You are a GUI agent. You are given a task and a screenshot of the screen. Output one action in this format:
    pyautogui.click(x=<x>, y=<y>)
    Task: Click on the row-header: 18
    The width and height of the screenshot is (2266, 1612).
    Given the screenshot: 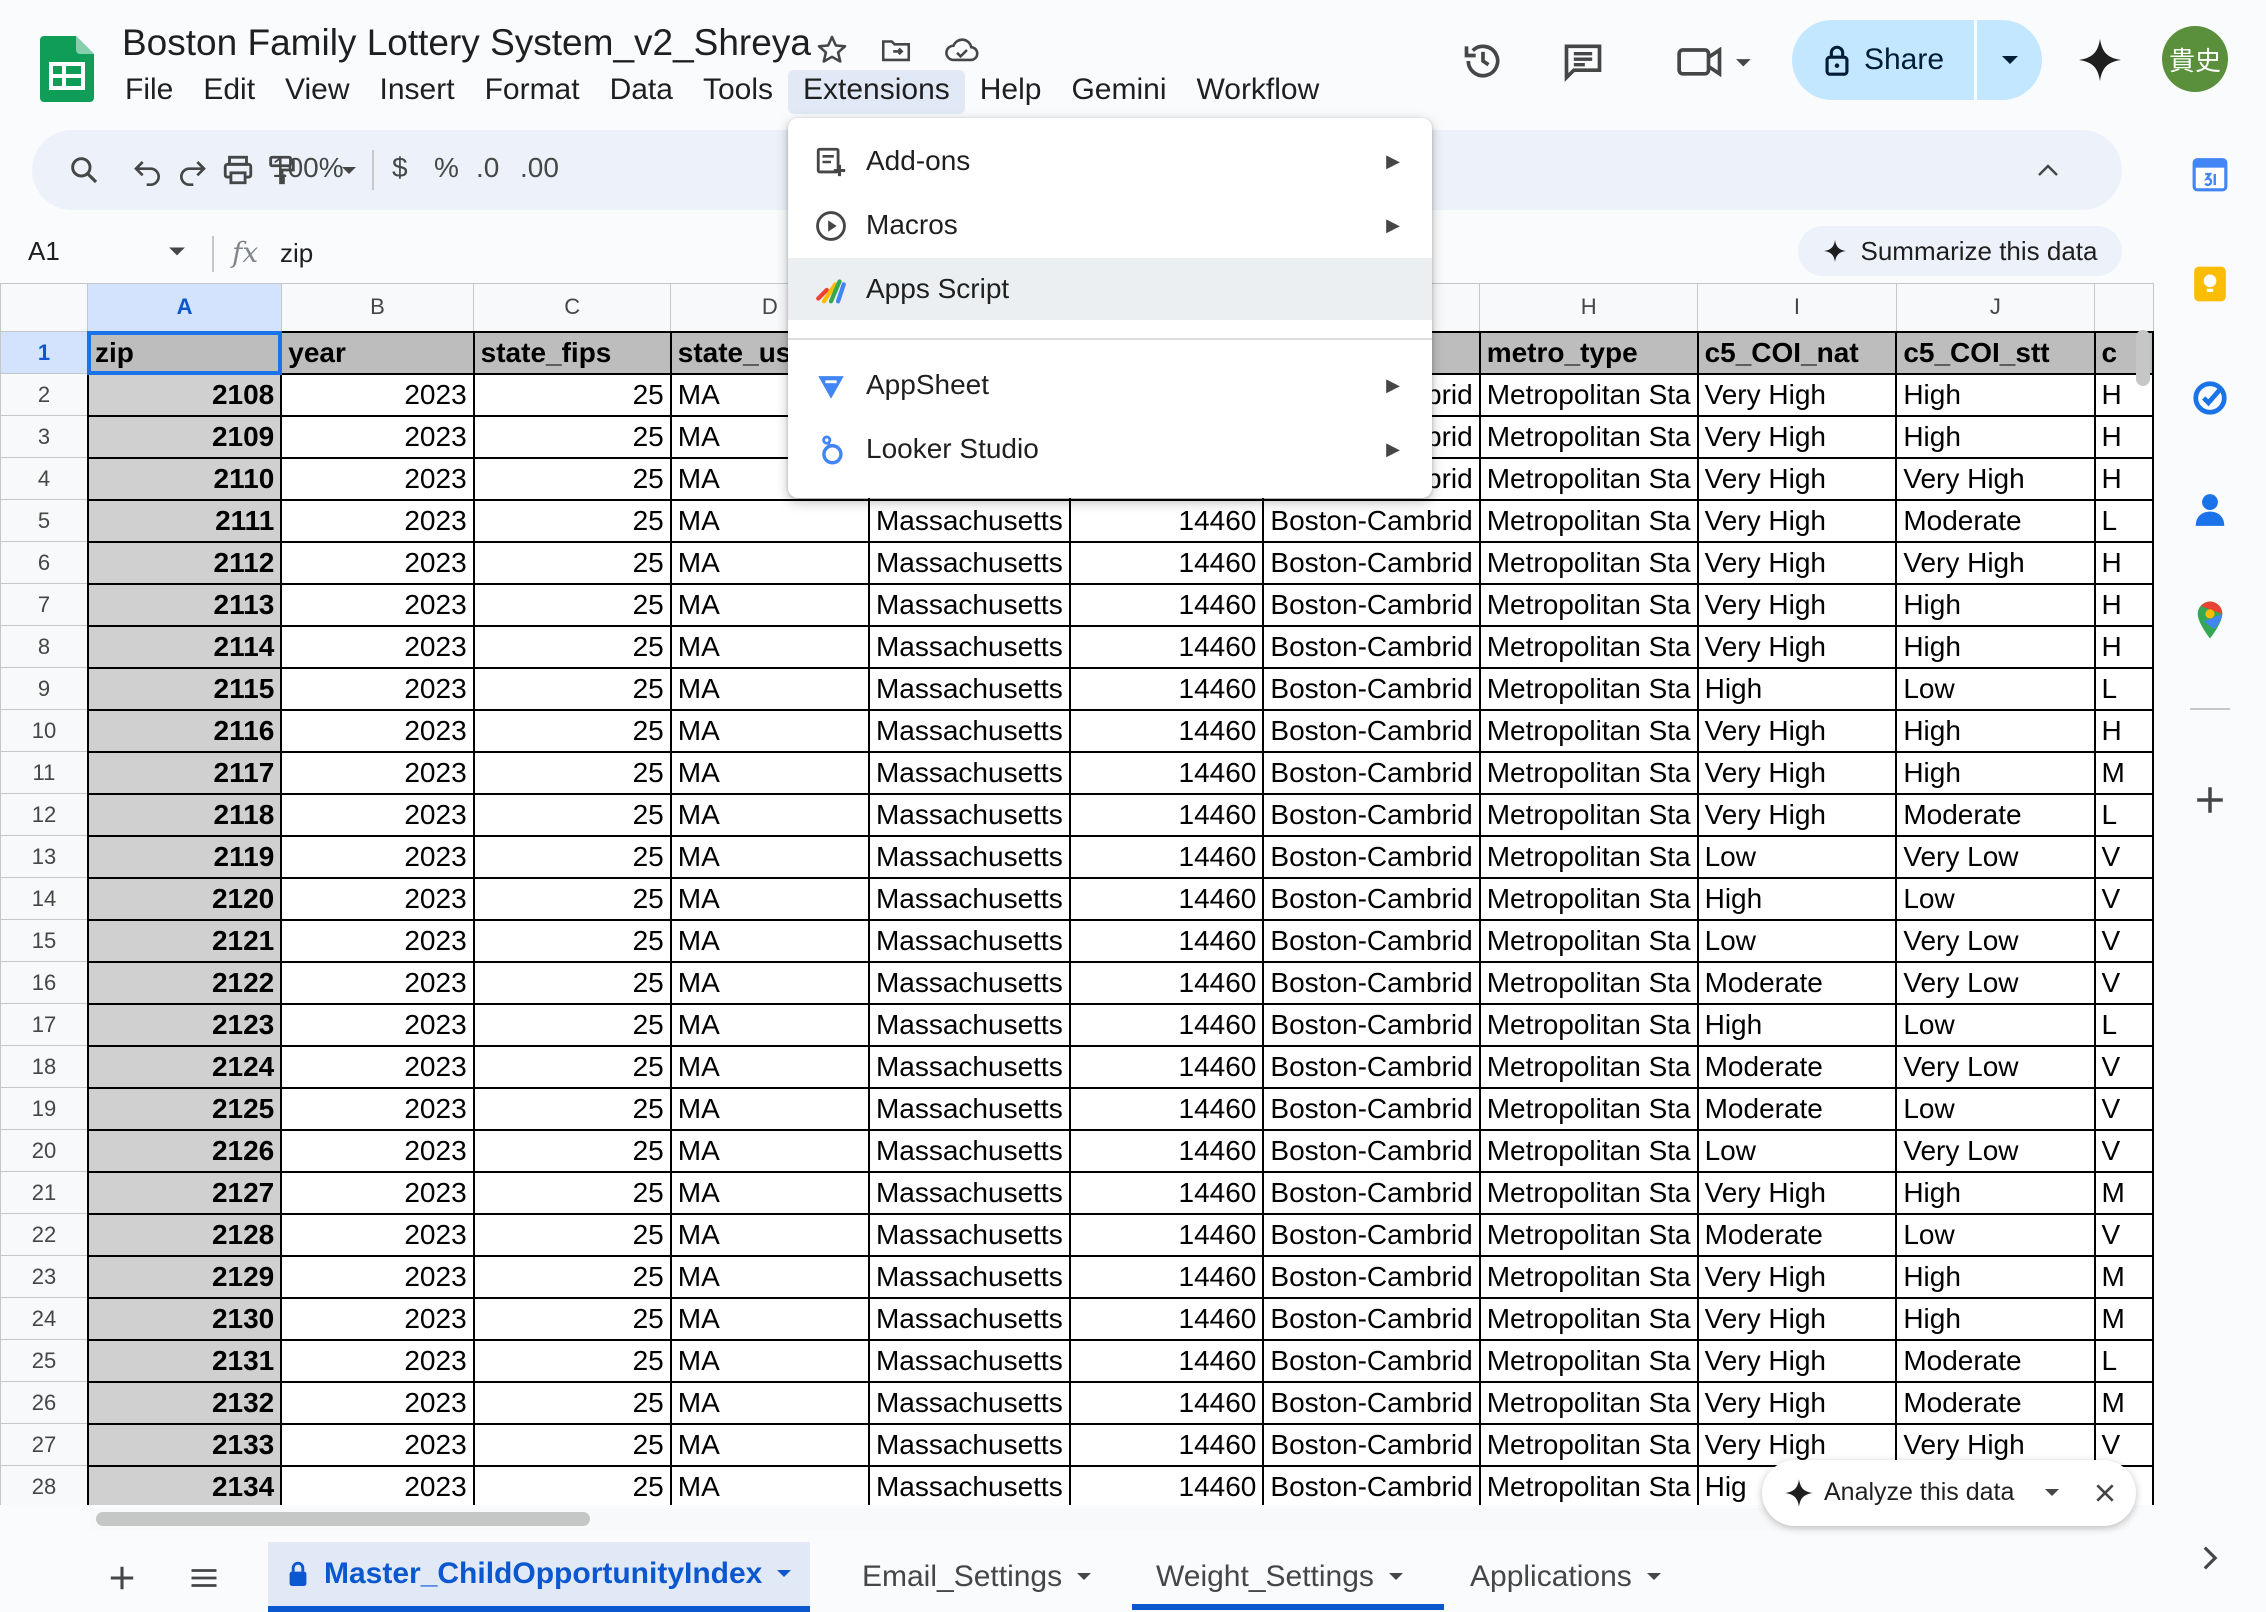 What is the action you would take?
    pyautogui.click(x=44, y=1066)
    